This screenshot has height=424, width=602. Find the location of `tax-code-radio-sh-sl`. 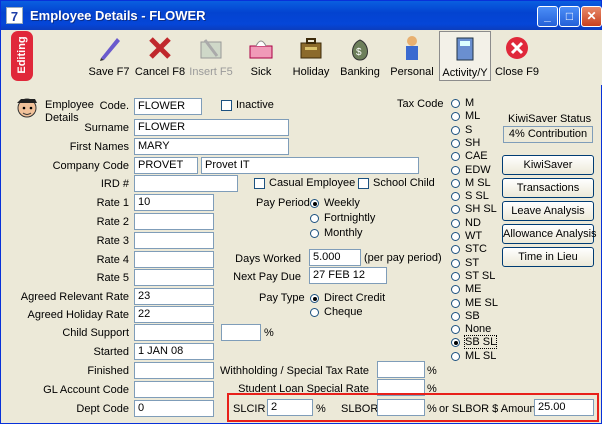

tax-code-radio-sh-sl is located at coordinates (455, 210).